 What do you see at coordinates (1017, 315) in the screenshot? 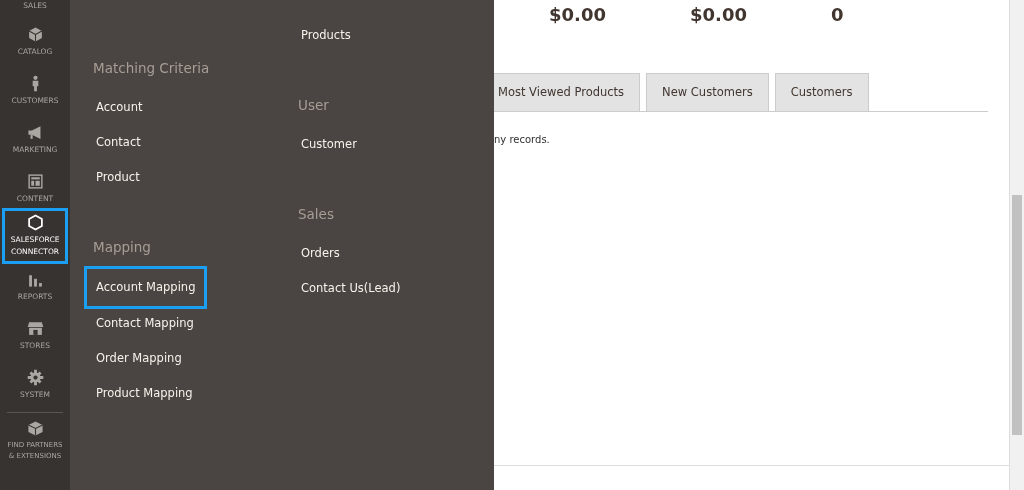
I see `scroll-thumb` at bounding box center [1017, 315].